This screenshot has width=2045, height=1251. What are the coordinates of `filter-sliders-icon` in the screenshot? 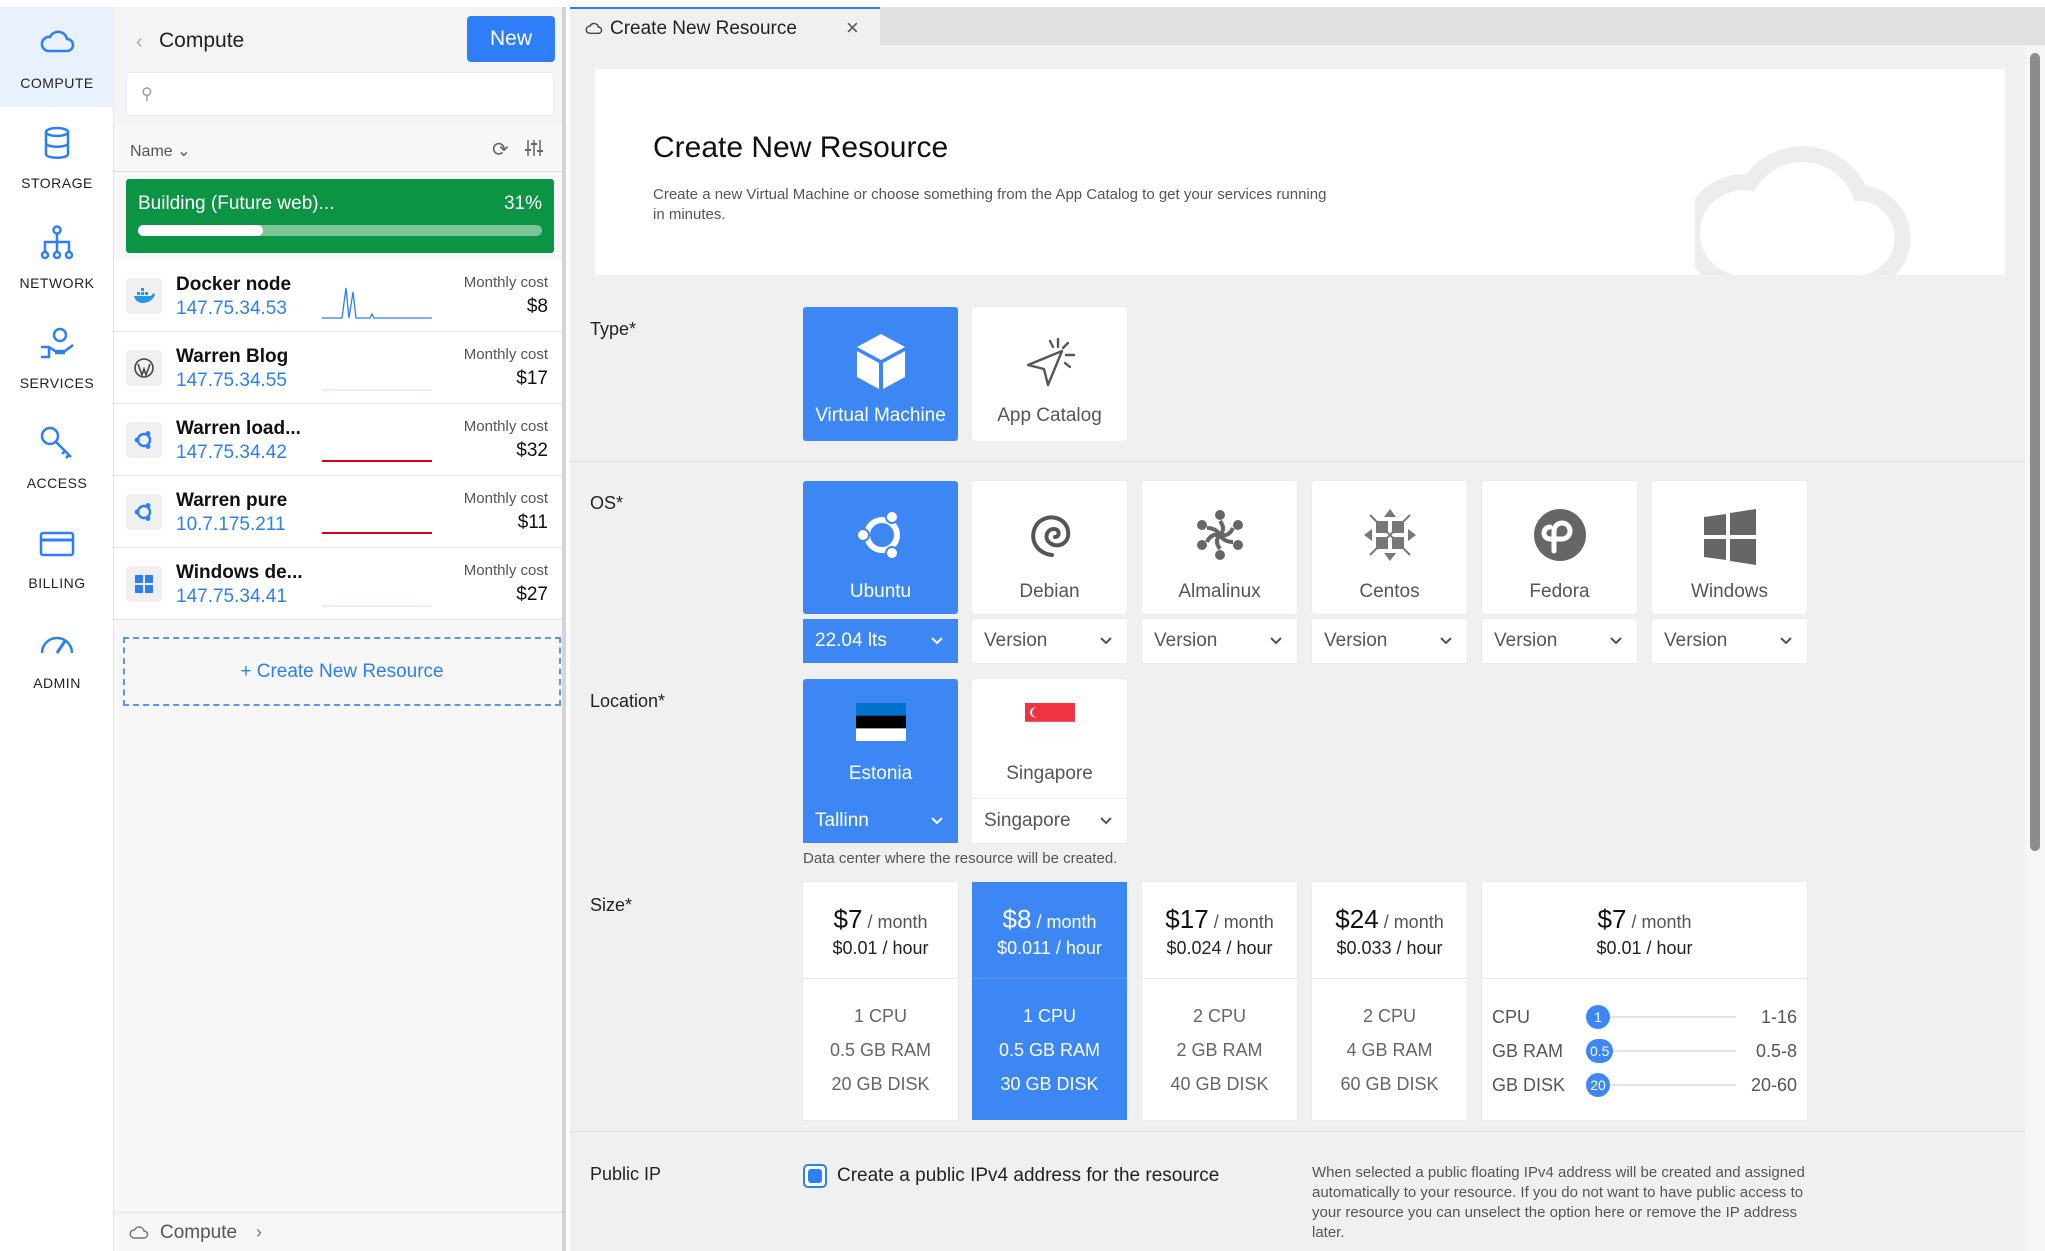 It's located at (534, 148).